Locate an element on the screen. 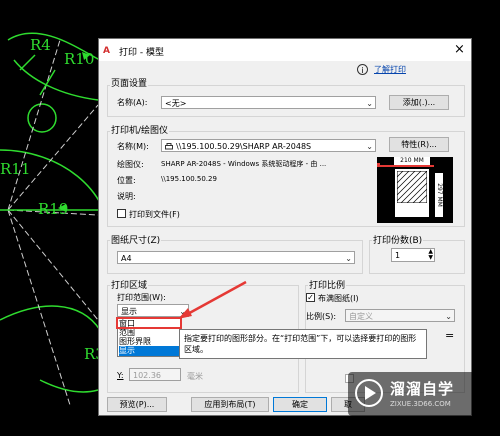  fit-to-paper-label: 布满图纸(I) is located at coordinates (338, 298).